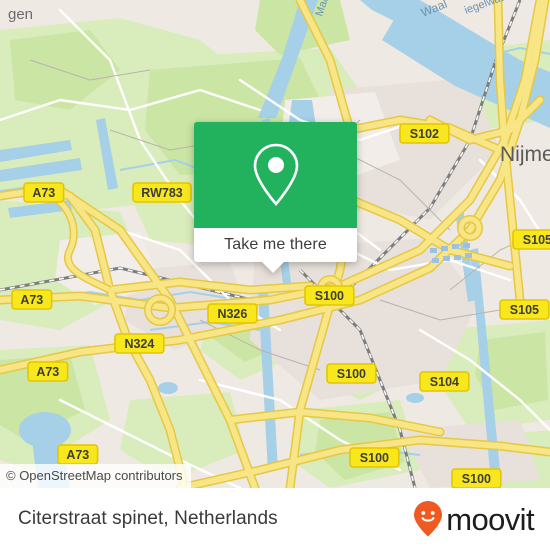 The height and width of the screenshot is (550, 550). I want to click on location-callout-card: Take me there, so click(275, 197).